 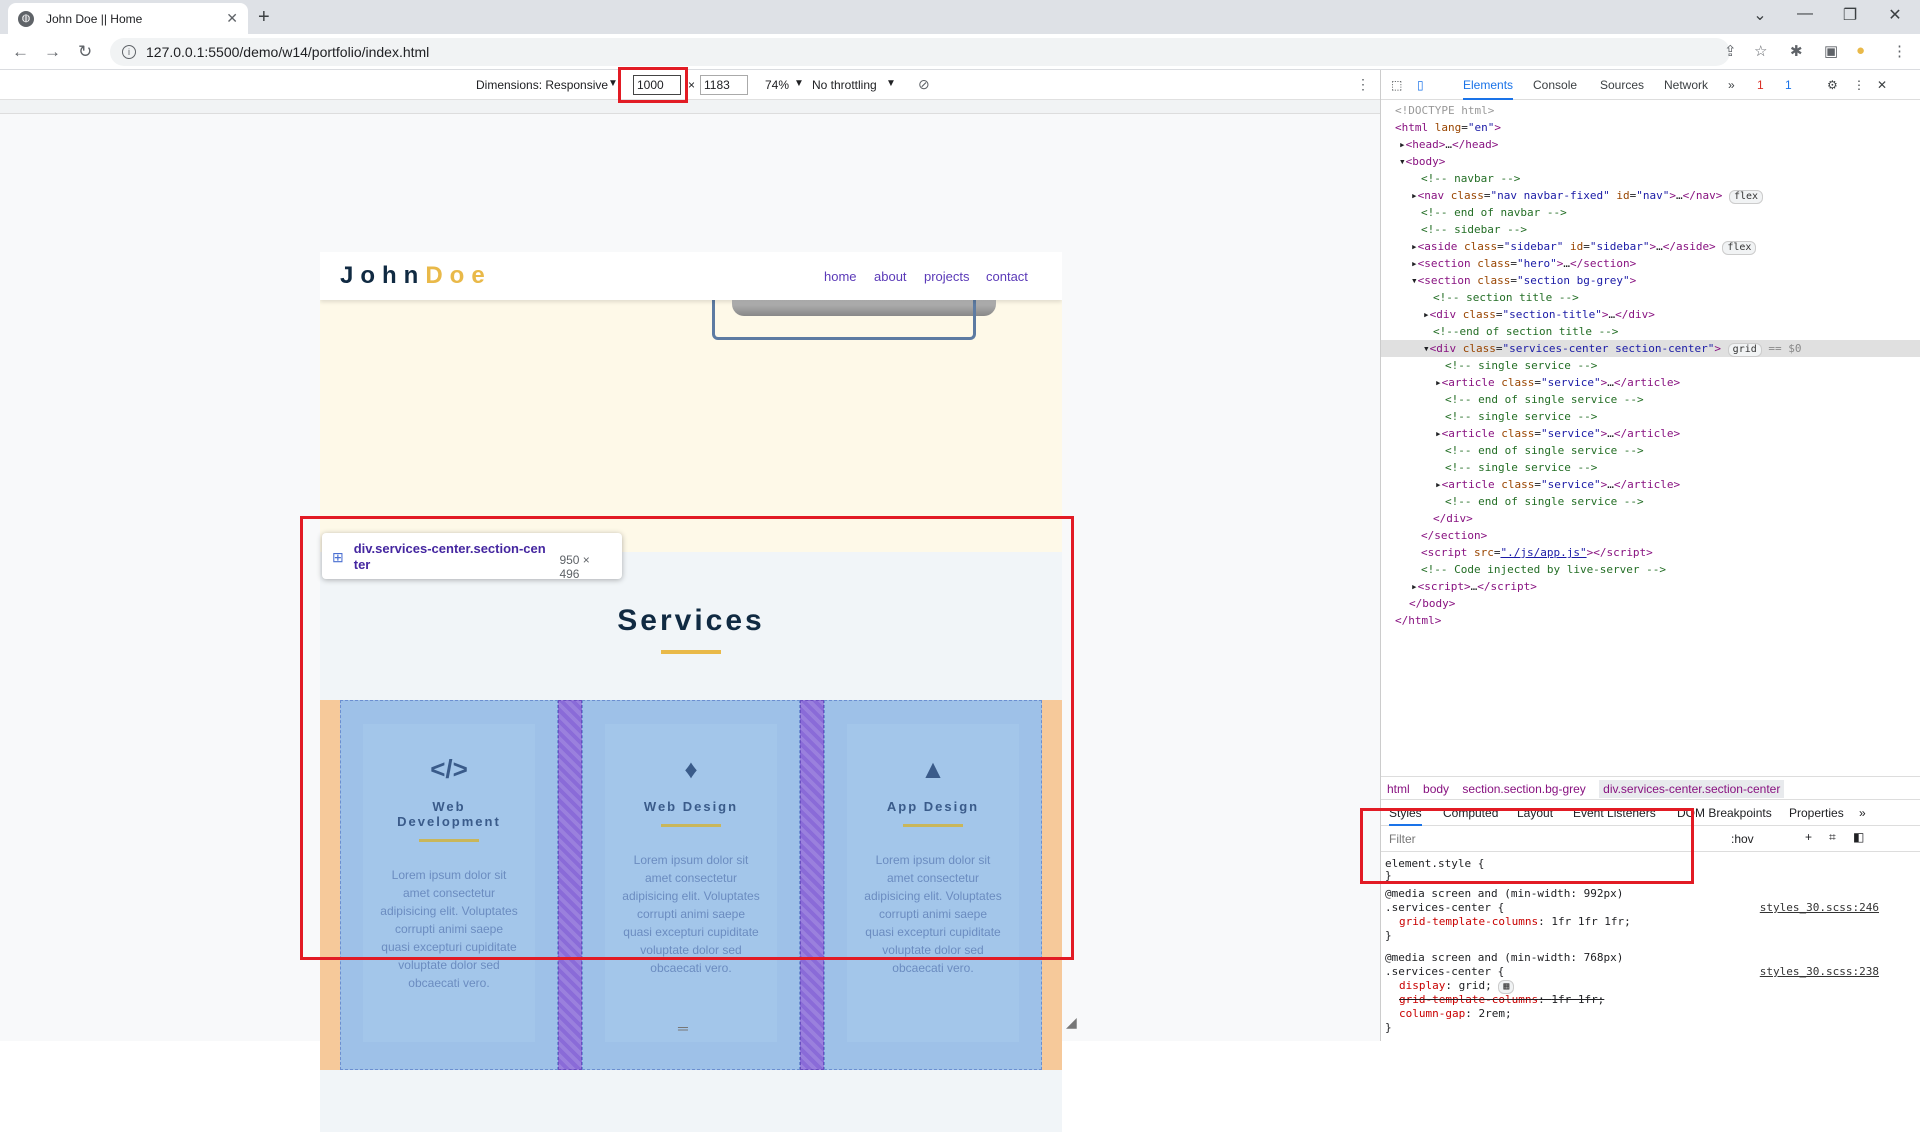 What do you see at coordinates (1760, 51) in the screenshot?
I see `bookmark-star-icon: ☆` at bounding box center [1760, 51].